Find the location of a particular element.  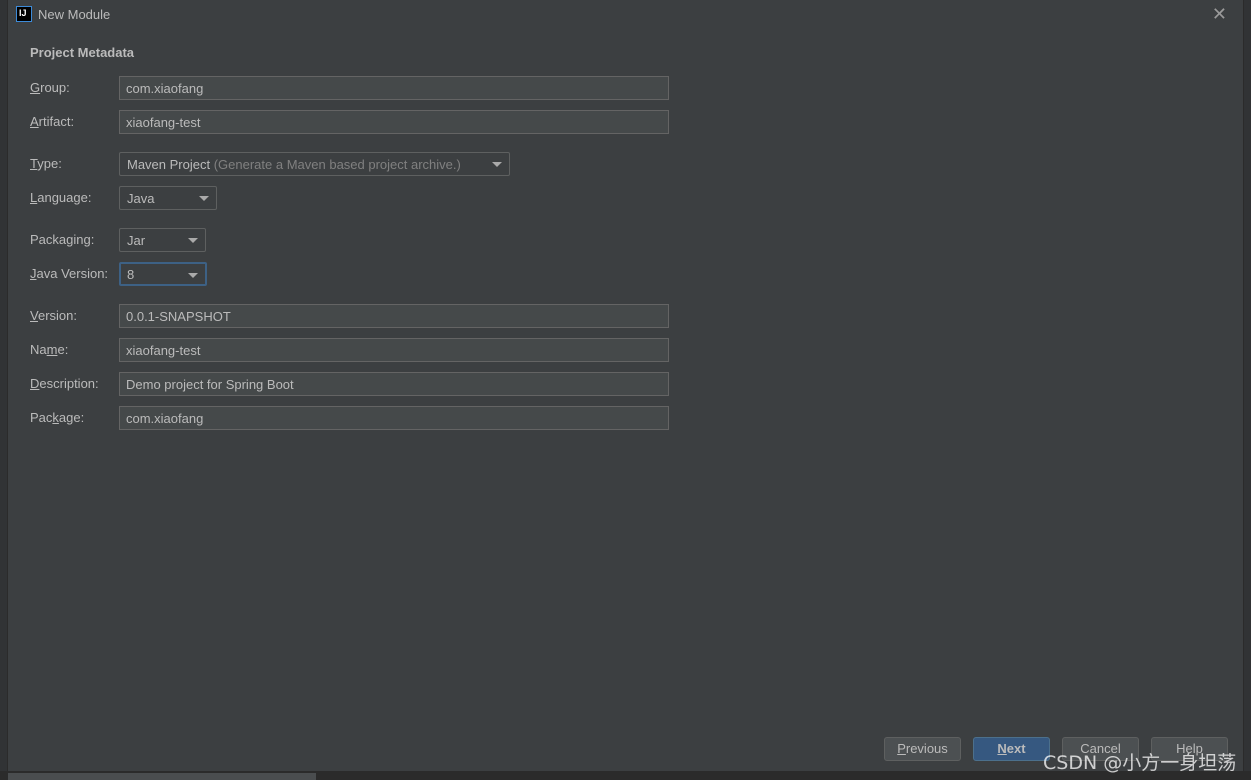

package-label: Package: is located at coordinates (57, 417).